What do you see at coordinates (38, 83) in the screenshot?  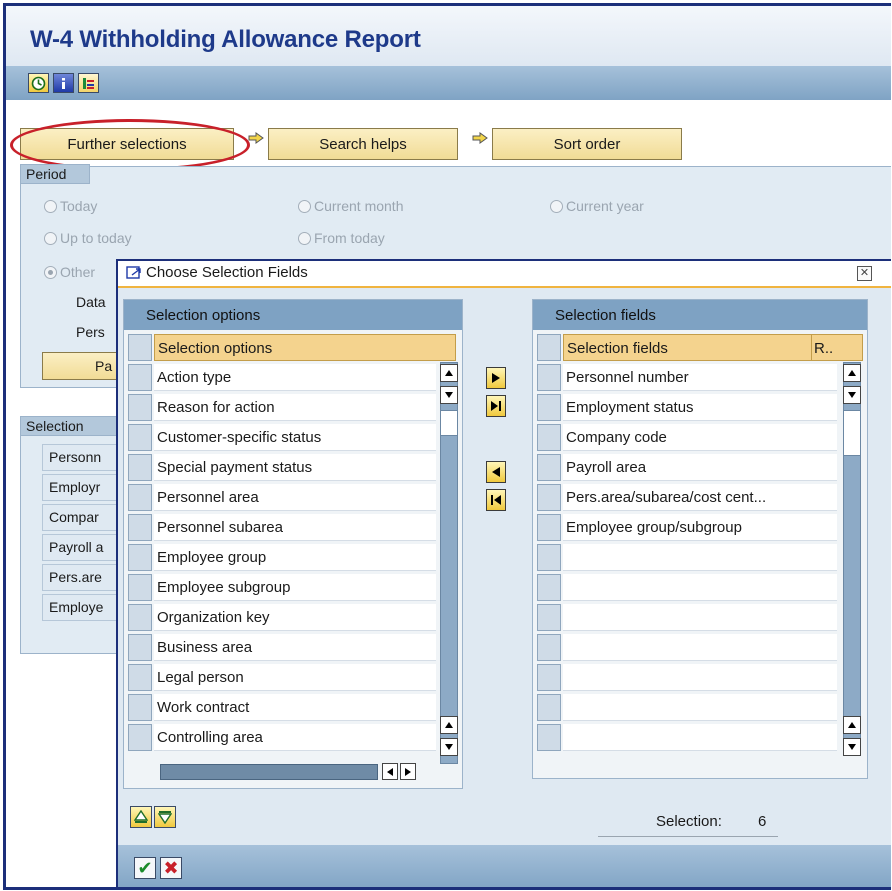 I see `execute-clock-icon` at bounding box center [38, 83].